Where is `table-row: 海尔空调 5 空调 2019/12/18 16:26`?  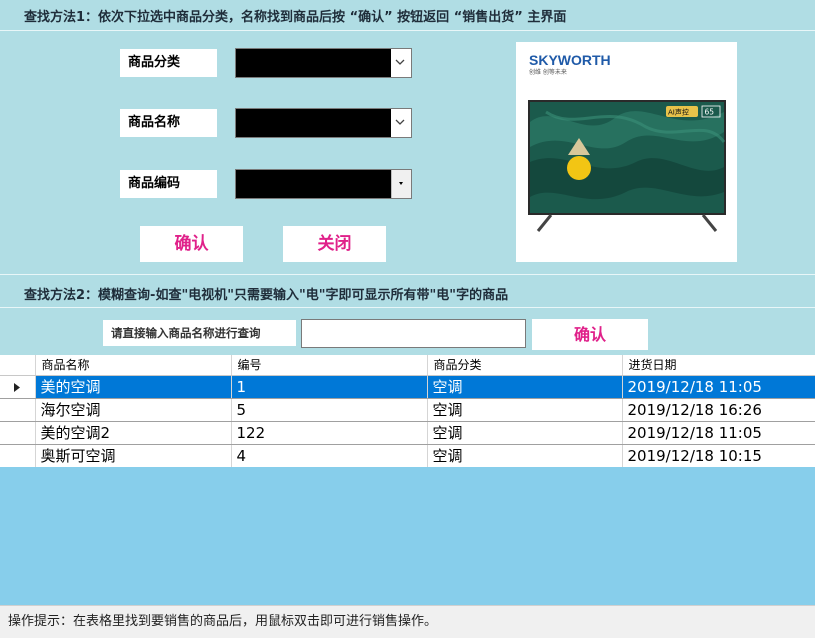
table-row: 海尔空调 5 空调 2019/12/18 16:26 is located at coordinates (407, 410).